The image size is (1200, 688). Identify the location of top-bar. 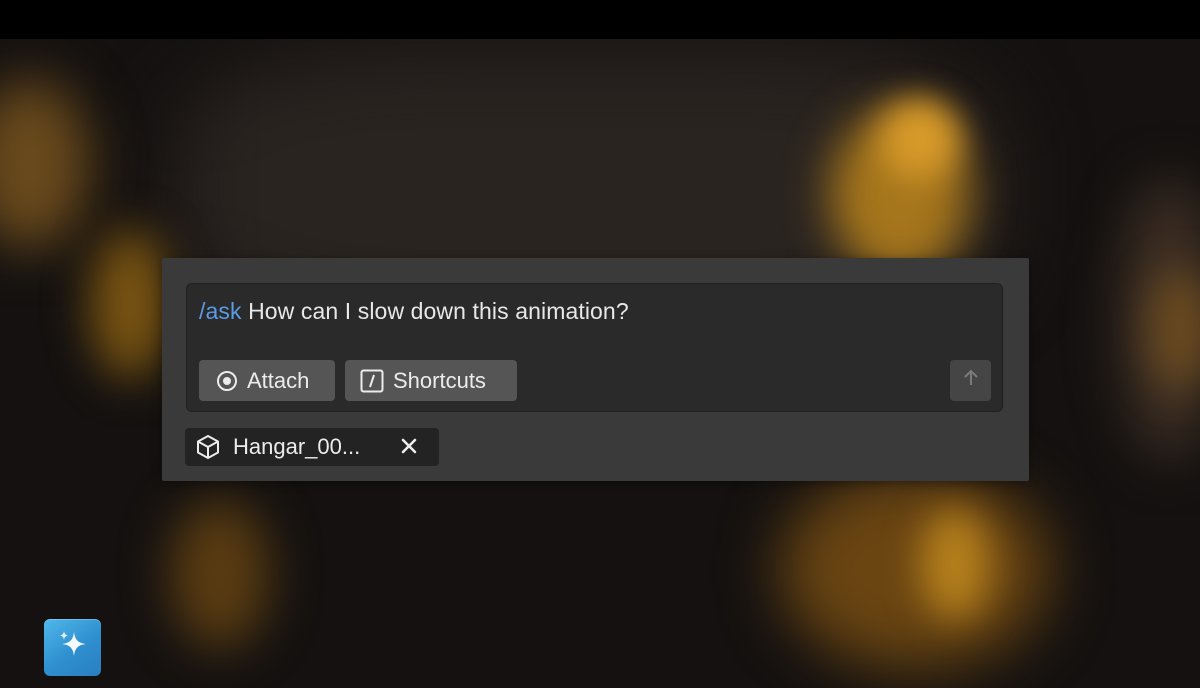
(600, 19).